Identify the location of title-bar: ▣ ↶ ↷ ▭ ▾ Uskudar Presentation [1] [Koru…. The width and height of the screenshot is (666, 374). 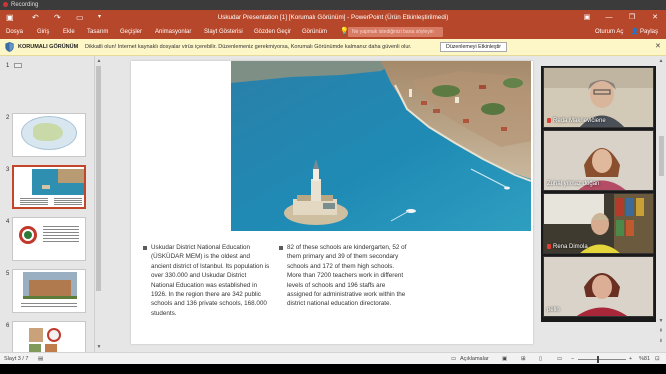
(333, 17).